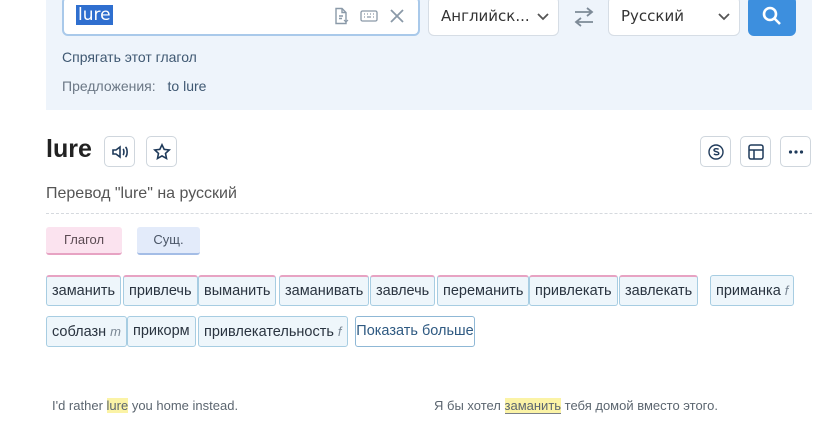 The height and width of the screenshot is (426, 815). I want to click on translation-chip: переманить, so click(483, 290).